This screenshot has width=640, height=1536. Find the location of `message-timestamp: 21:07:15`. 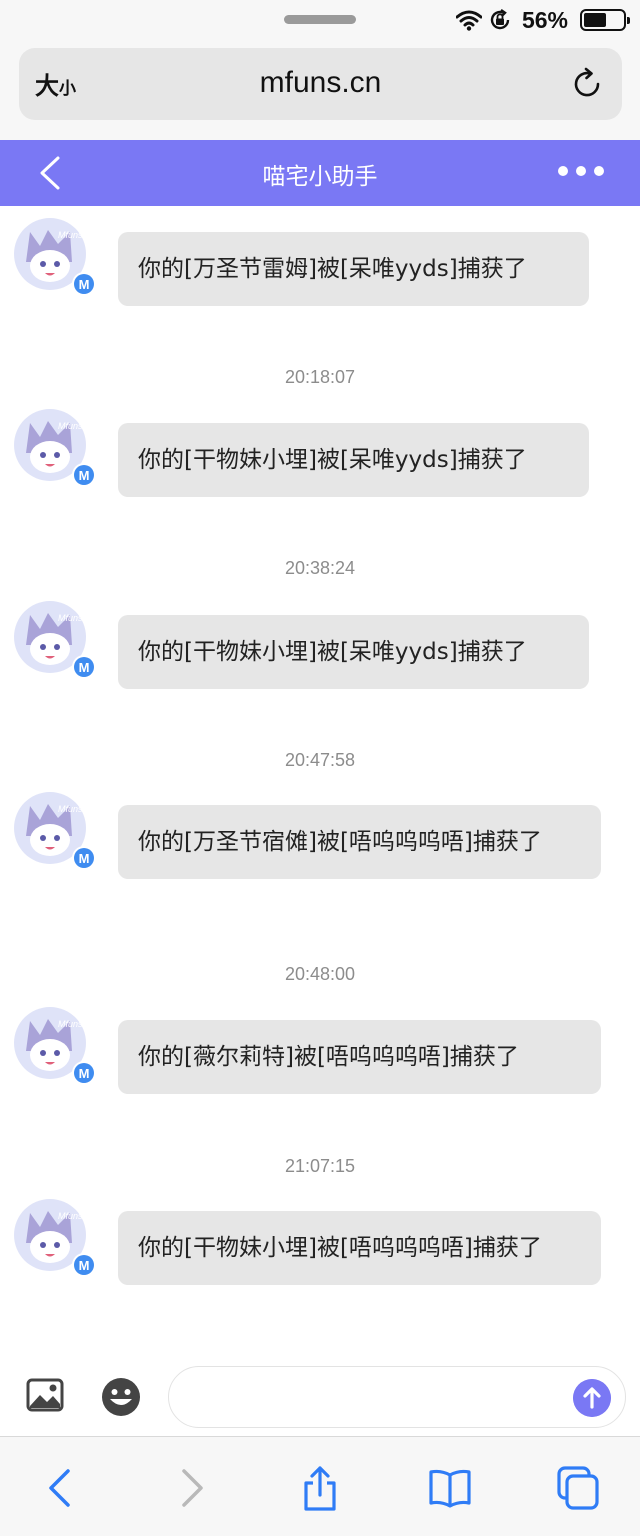

message-timestamp: 21:07:15 is located at coordinates (320, 1166).